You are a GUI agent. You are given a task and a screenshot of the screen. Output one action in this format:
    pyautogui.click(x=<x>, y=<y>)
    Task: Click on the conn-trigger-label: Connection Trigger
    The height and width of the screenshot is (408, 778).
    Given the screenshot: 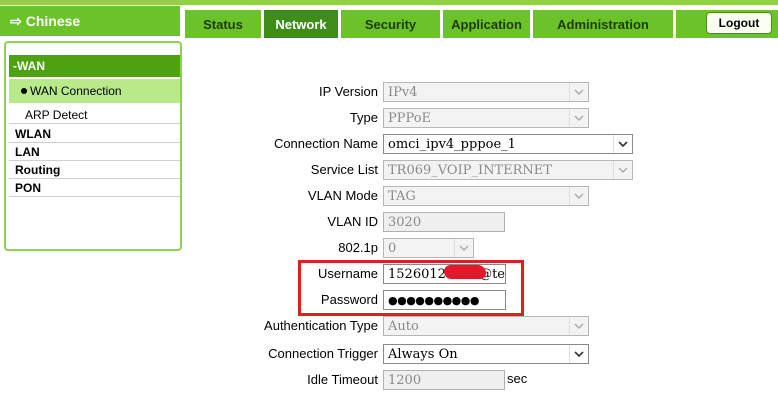 What is the action you would take?
    pyautogui.click(x=323, y=353)
    